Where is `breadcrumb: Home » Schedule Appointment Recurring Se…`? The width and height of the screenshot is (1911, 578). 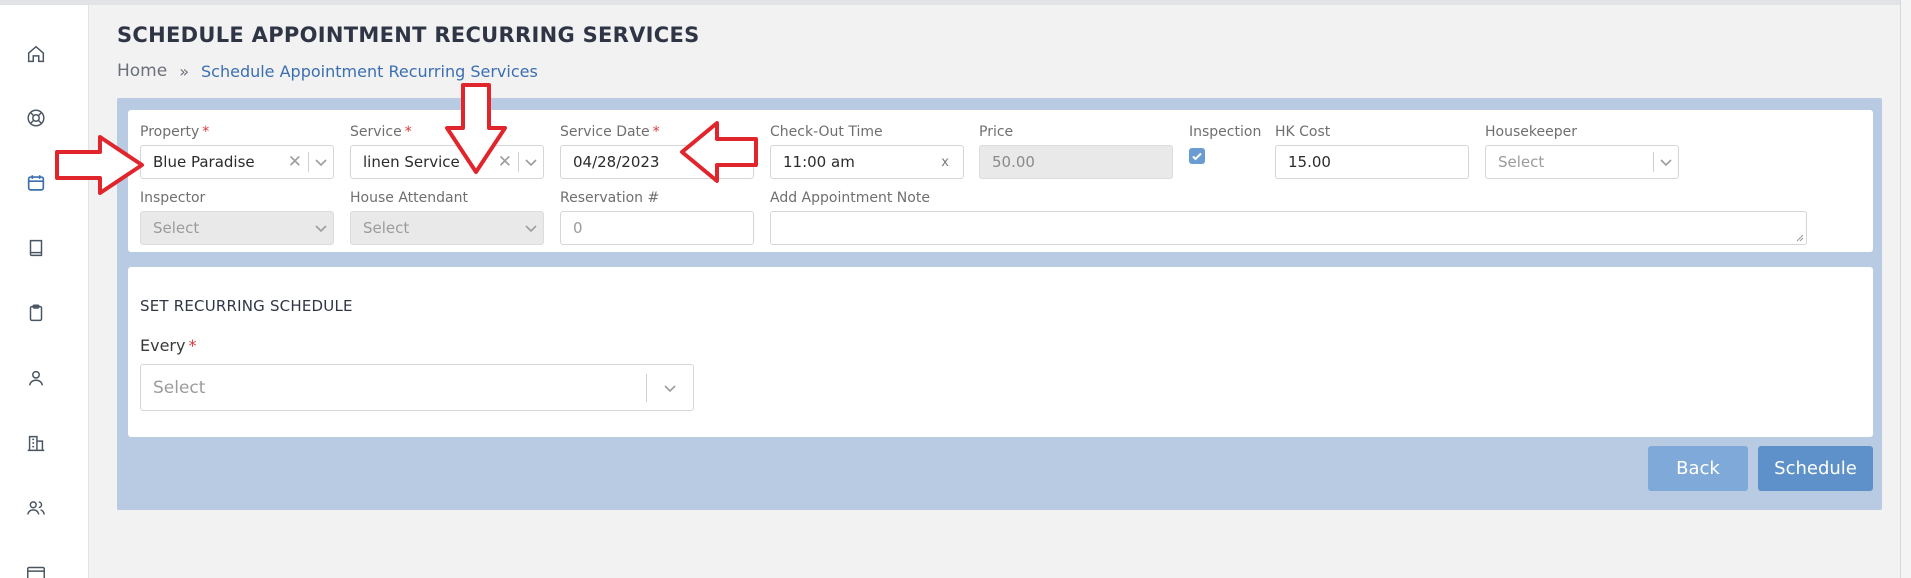 breadcrumb: Home » Schedule Appointment Recurring Se… is located at coordinates (327, 71).